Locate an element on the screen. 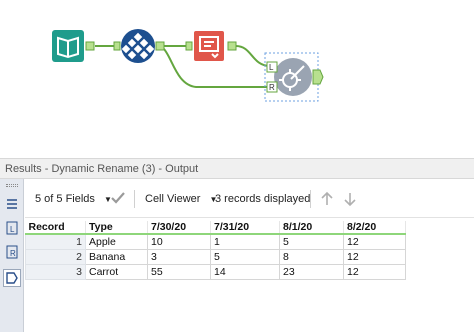 The width and height of the screenshot is (474, 332). output-anchor-icon is located at coordinates (12, 278).